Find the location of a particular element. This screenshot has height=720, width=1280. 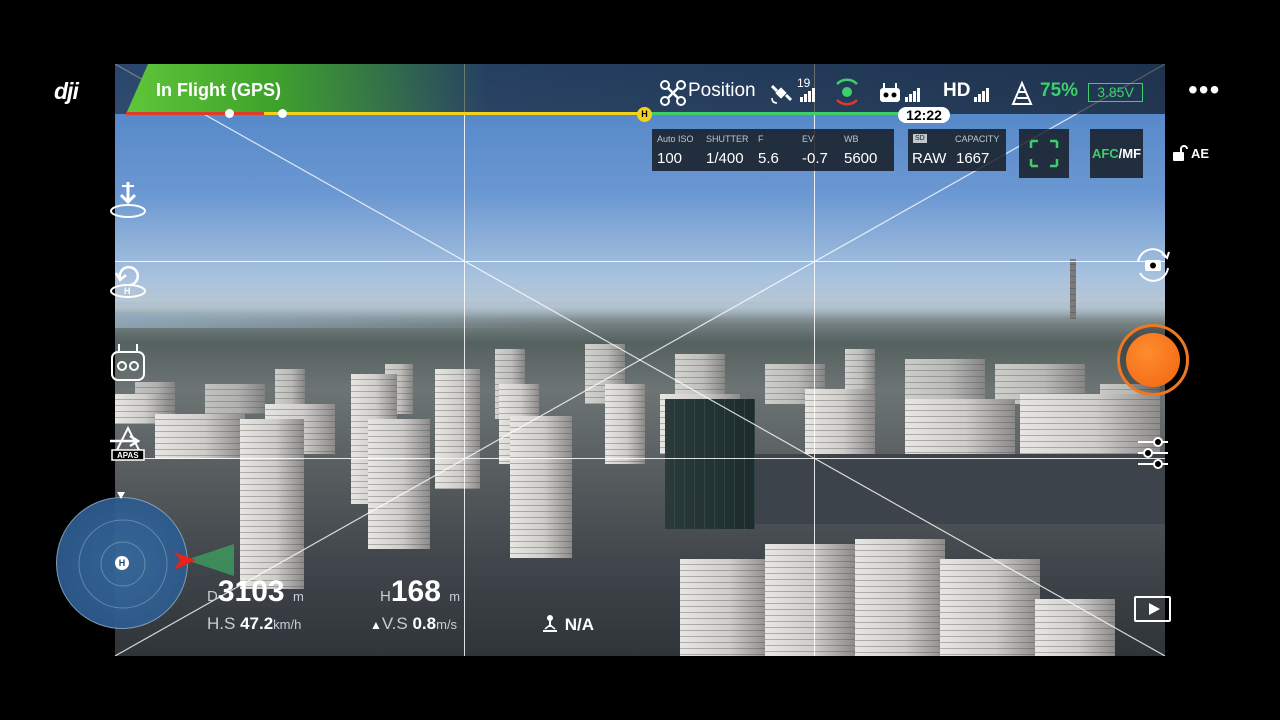

focus-frame-icon is located at coordinates (1044, 153).